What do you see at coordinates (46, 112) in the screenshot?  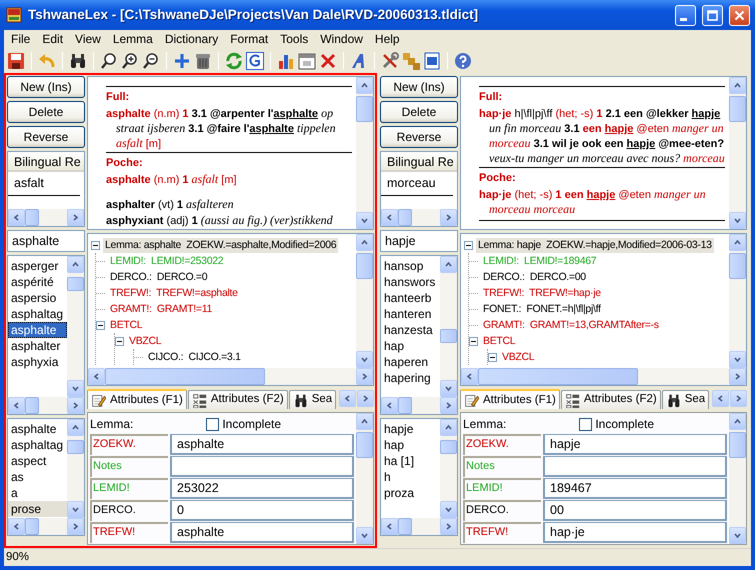 I see `action-button: Delete` at bounding box center [46, 112].